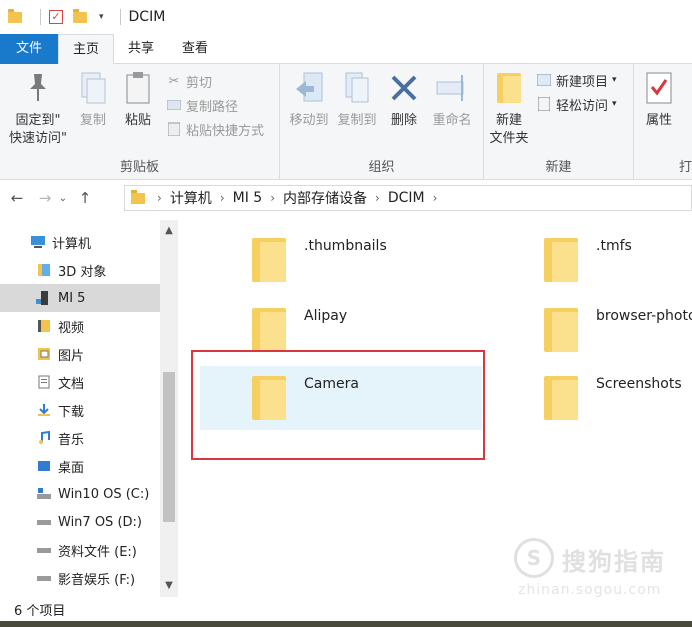 The width and height of the screenshot is (692, 627). I want to click on sidebar-item-documents: 文档, so click(80, 382).